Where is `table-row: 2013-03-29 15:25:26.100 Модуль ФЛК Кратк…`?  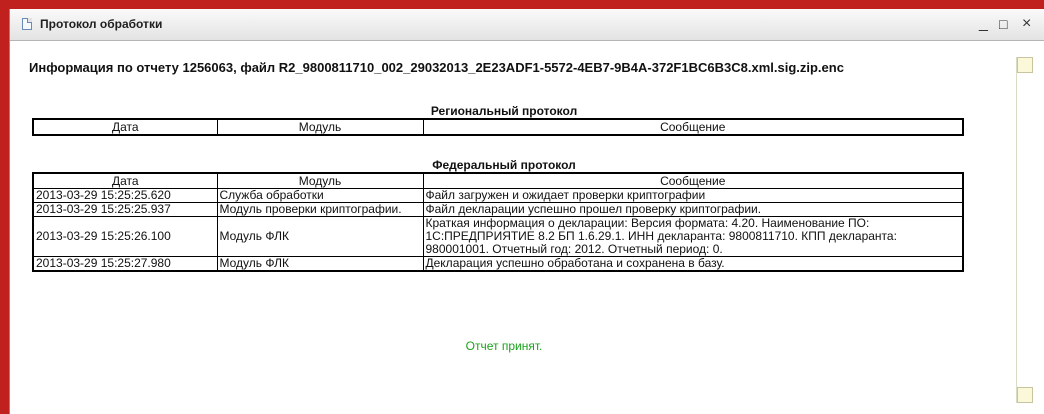
table-row: 2013-03-29 15:25:26.100 Модуль ФЛК Кратк… is located at coordinates (498, 236).